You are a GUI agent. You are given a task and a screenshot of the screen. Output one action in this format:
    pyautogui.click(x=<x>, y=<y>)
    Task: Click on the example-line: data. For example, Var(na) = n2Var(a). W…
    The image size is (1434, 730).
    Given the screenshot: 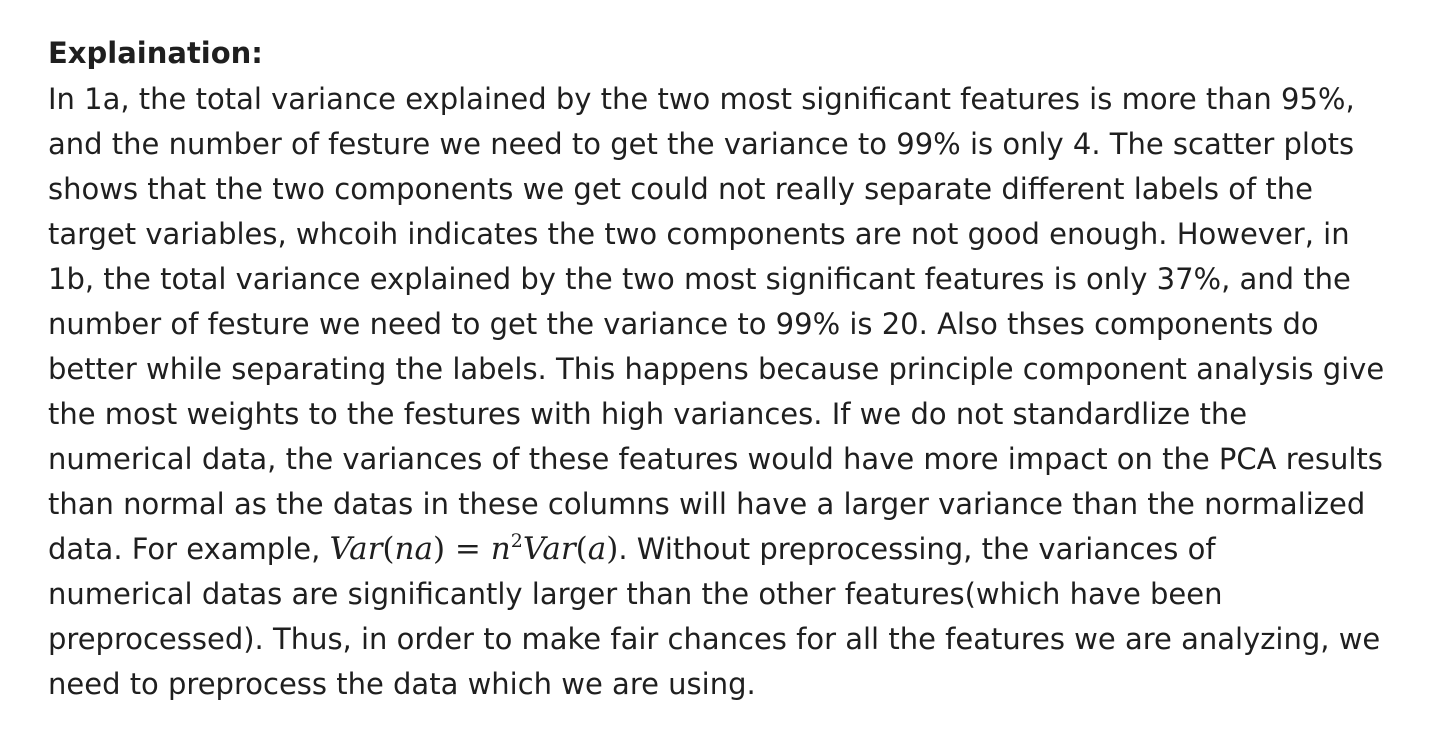 What is the action you would take?
    pyautogui.click(x=738, y=549)
    